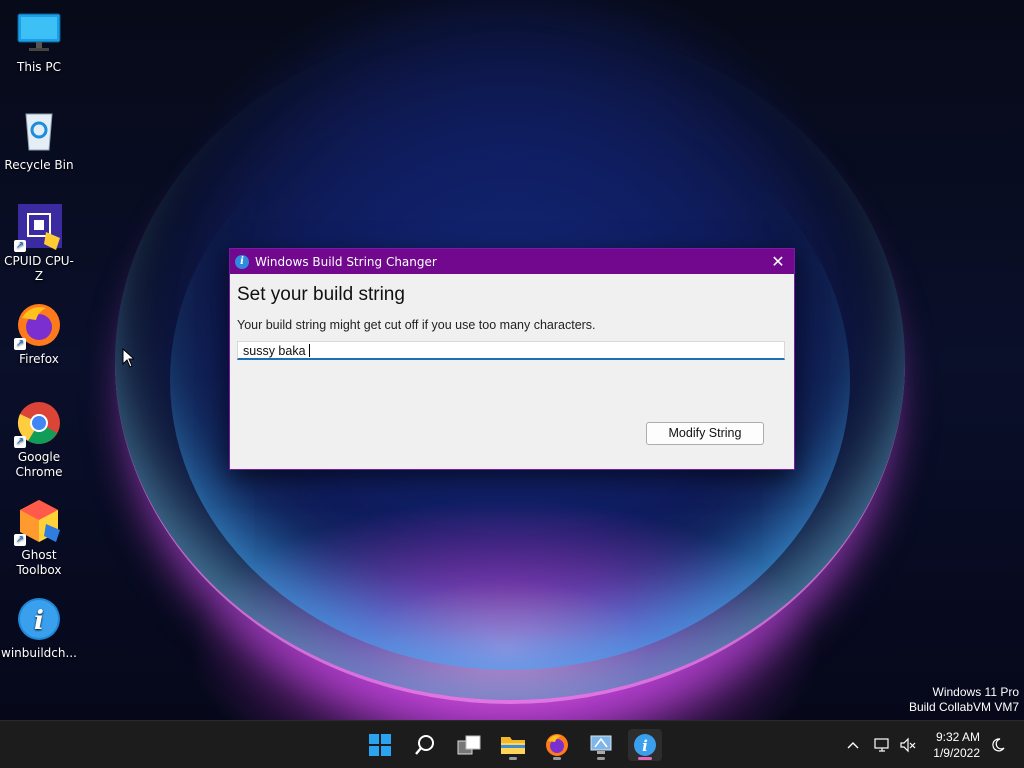  Describe the element at coordinates (242, 261) in the screenshot. I see `app-info-icon: i` at that location.